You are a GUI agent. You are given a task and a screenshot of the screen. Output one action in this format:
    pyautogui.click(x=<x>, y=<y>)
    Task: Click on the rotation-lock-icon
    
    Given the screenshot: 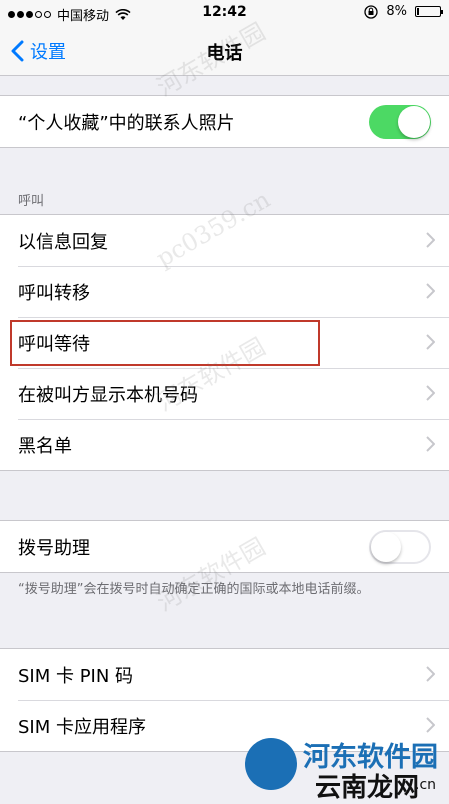 What is the action you would take?
    pyautogui.click(x=371, y=11)
    